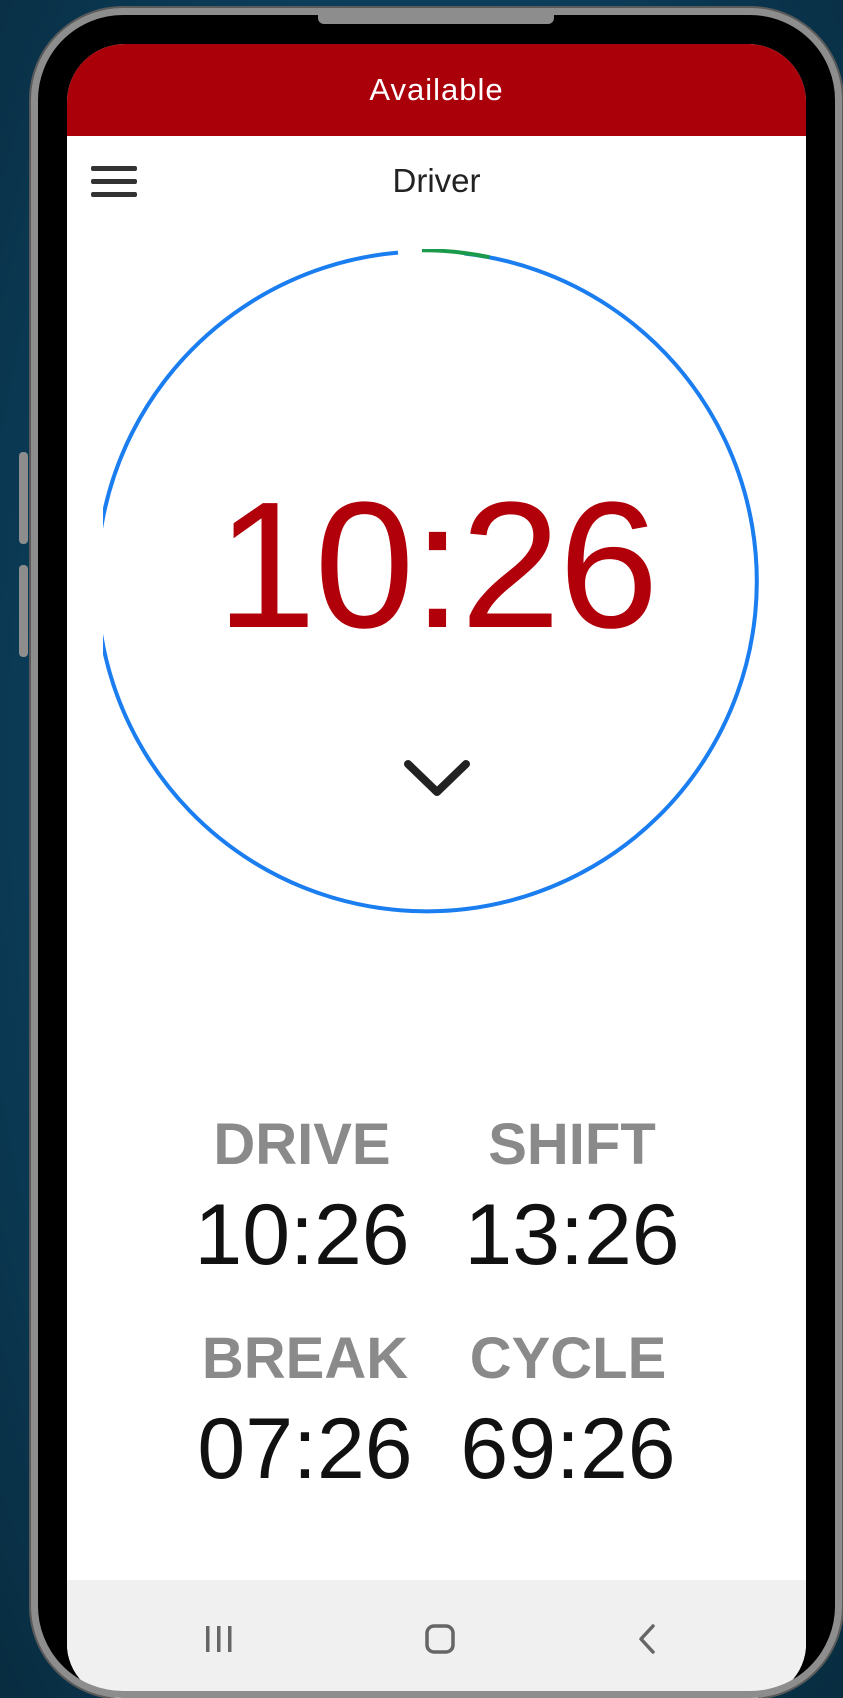  Describe the element at coordinates (436, 180) in the screenshot. I see `page-title: Driver` at that location.